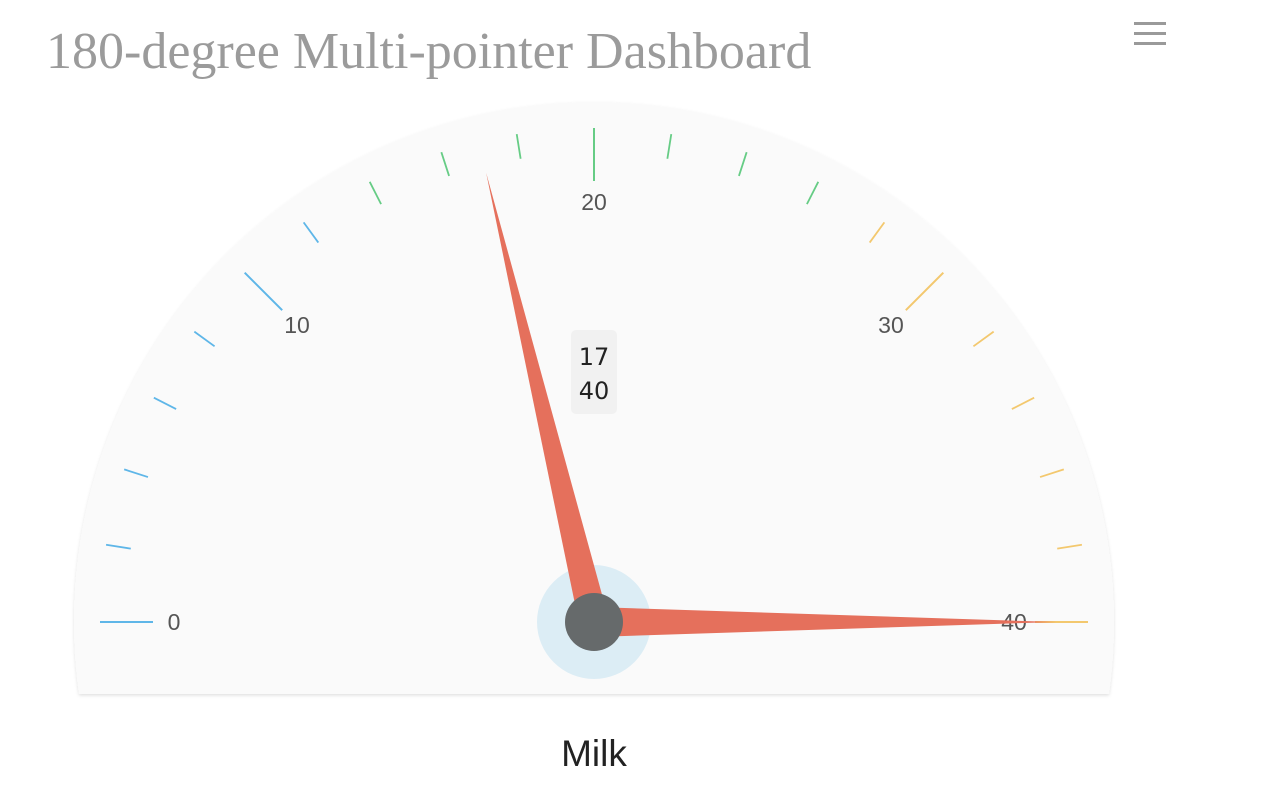  I want to click on tick-label: 30, so click(891, 325).